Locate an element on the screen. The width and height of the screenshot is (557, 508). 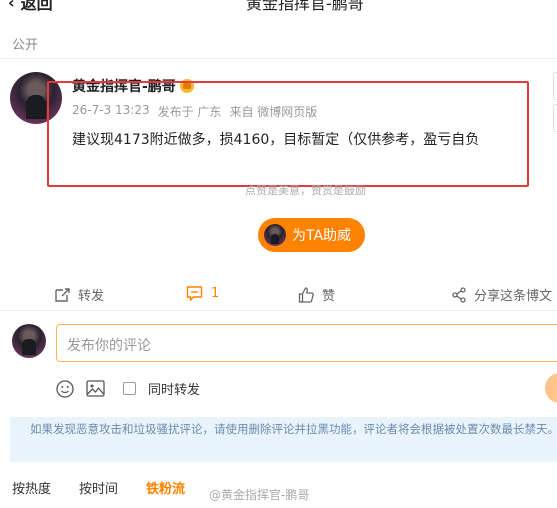
comment-button: 1 is located at coordinates (202, 293).